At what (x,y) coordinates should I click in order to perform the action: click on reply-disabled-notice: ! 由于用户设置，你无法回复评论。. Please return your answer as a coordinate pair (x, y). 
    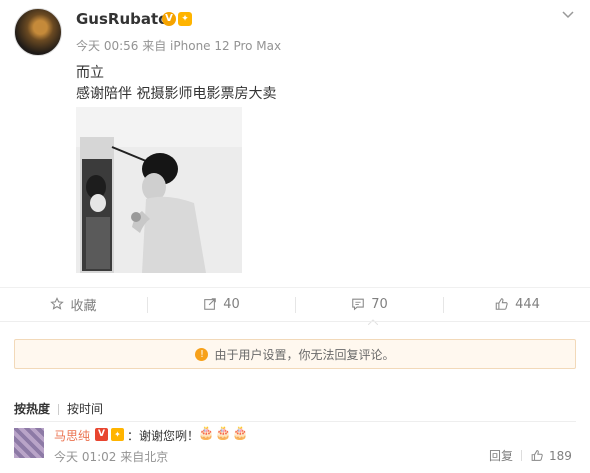
    Looking at the image, I should click on (295, 354).